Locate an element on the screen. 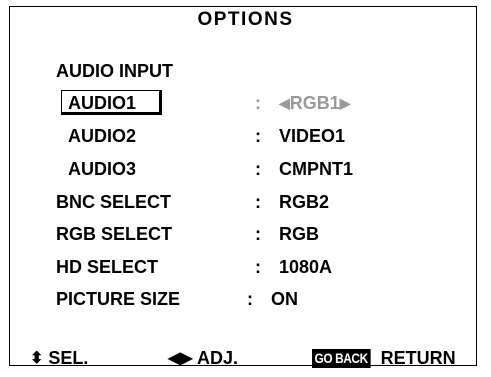  menu-item-value: ON is located at coordinates (284, 299).